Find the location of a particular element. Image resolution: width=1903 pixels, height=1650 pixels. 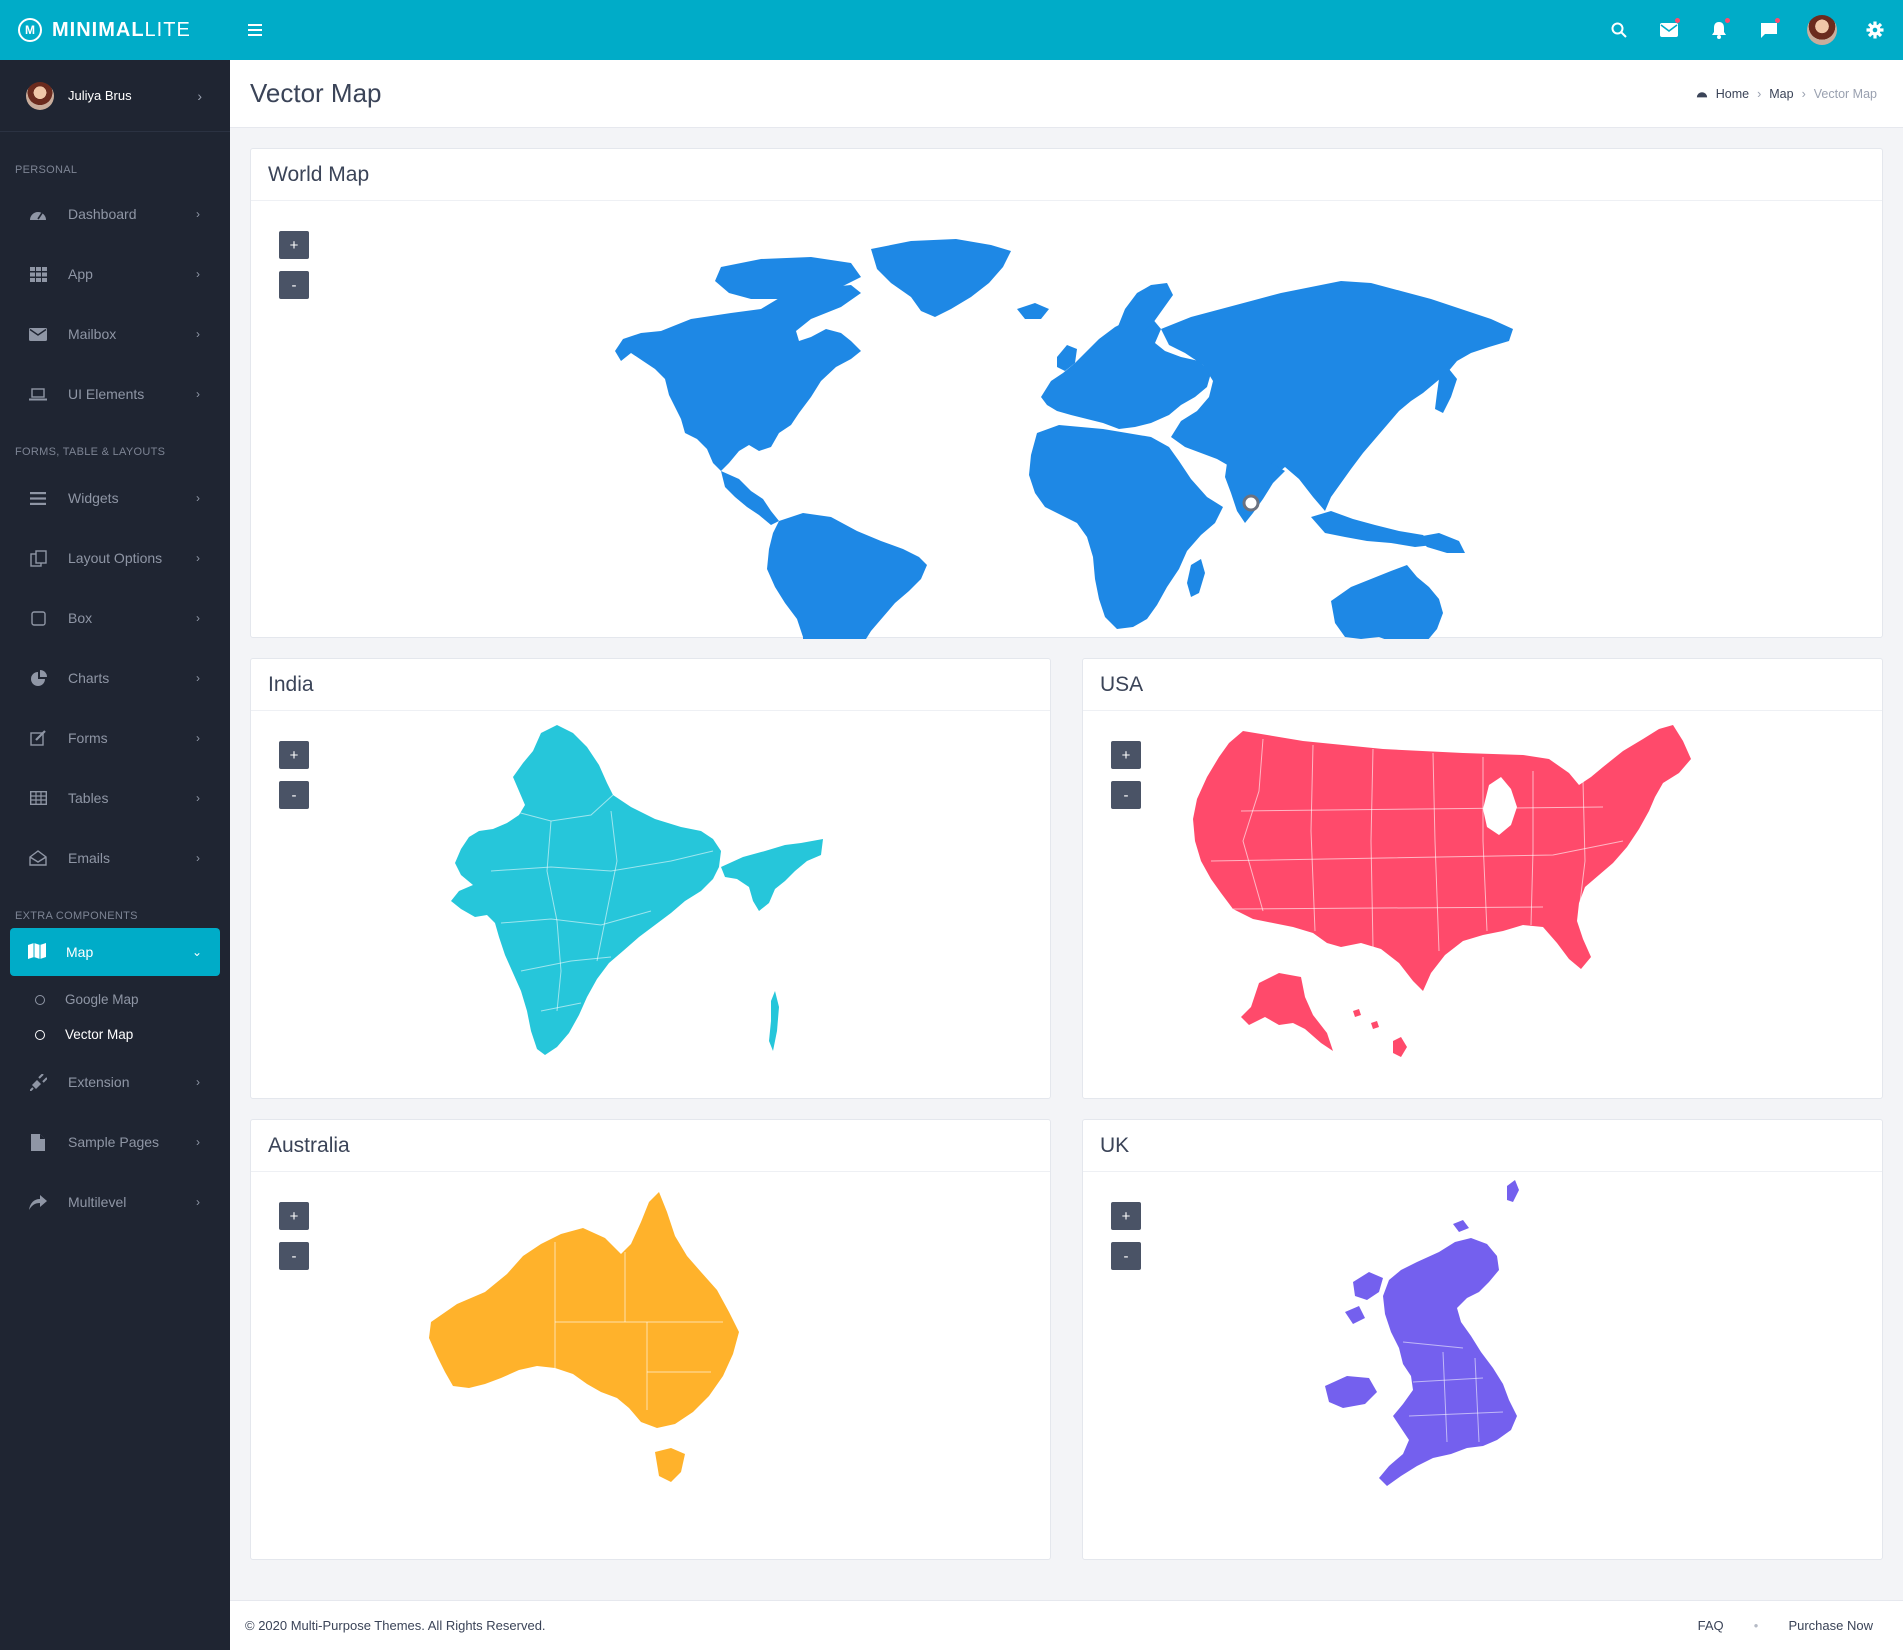

circle-icon is located at coordinates (40, 1034).